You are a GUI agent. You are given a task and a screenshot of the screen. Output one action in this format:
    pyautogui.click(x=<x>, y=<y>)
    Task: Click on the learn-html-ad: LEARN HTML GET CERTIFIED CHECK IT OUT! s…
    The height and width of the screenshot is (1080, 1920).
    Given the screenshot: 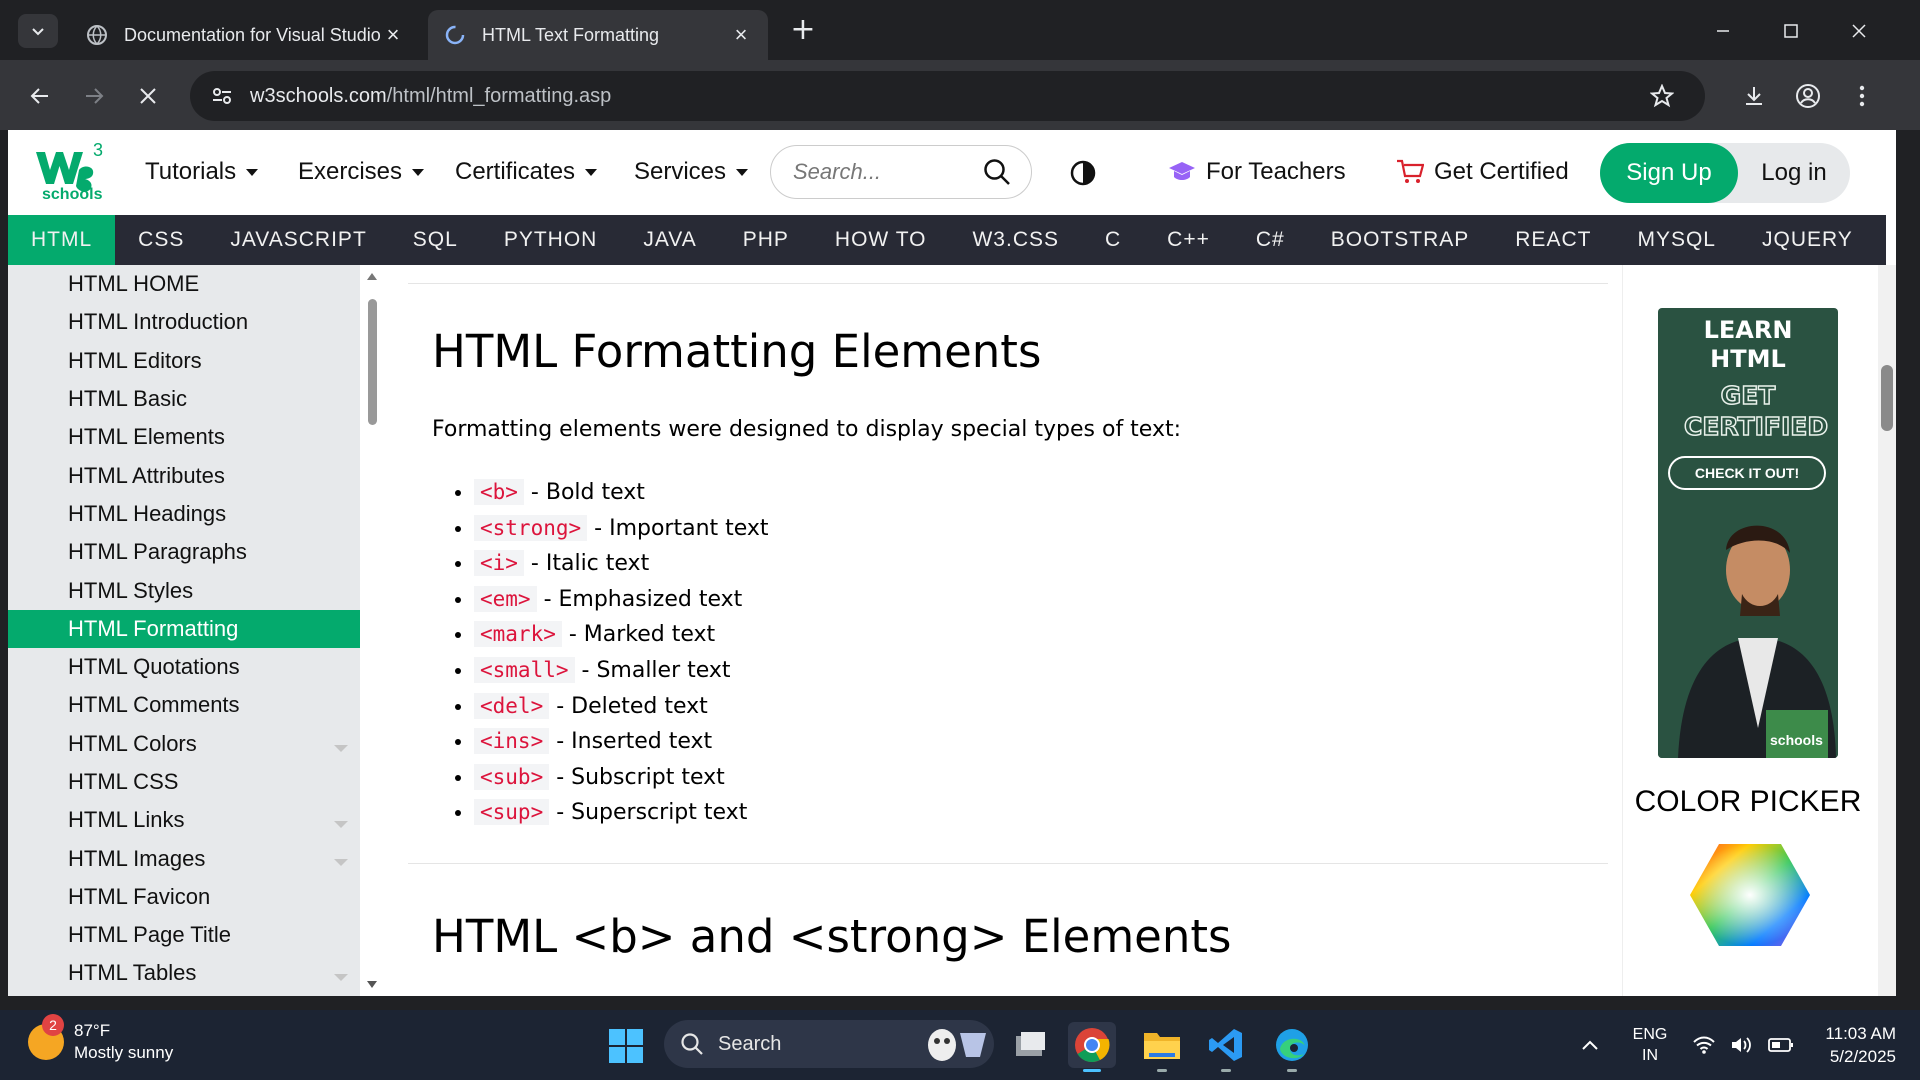 What is the action you would take?
    pyautogui.click(x=1748, y=533)
    